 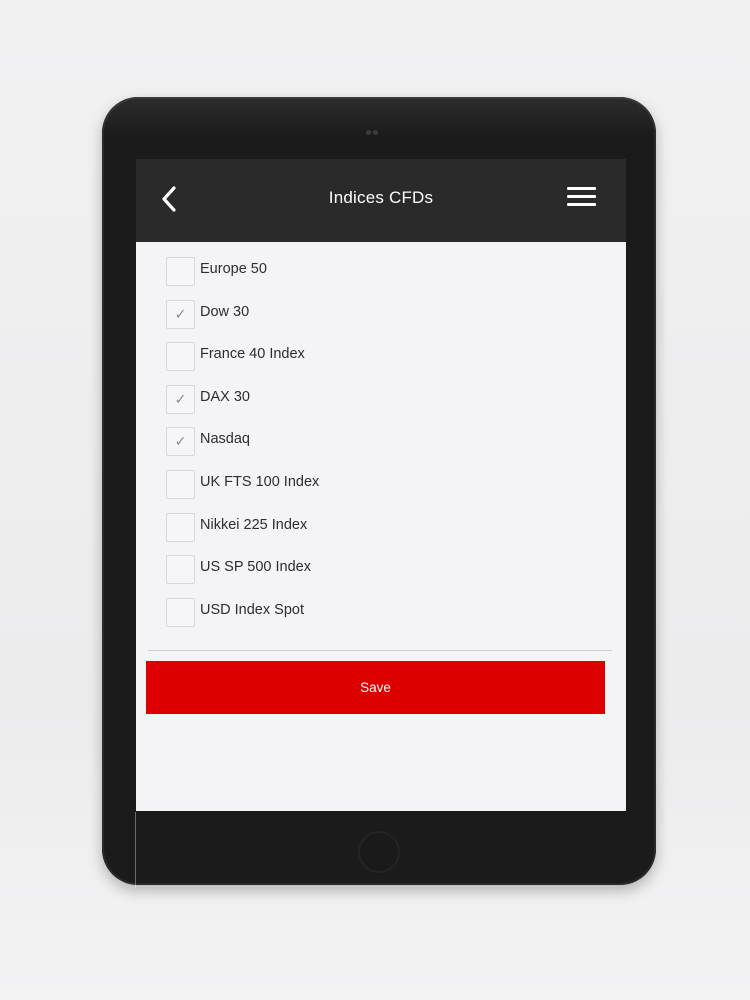 I want to click on page-title: Indices CFDs, so click(x=381, y=197).